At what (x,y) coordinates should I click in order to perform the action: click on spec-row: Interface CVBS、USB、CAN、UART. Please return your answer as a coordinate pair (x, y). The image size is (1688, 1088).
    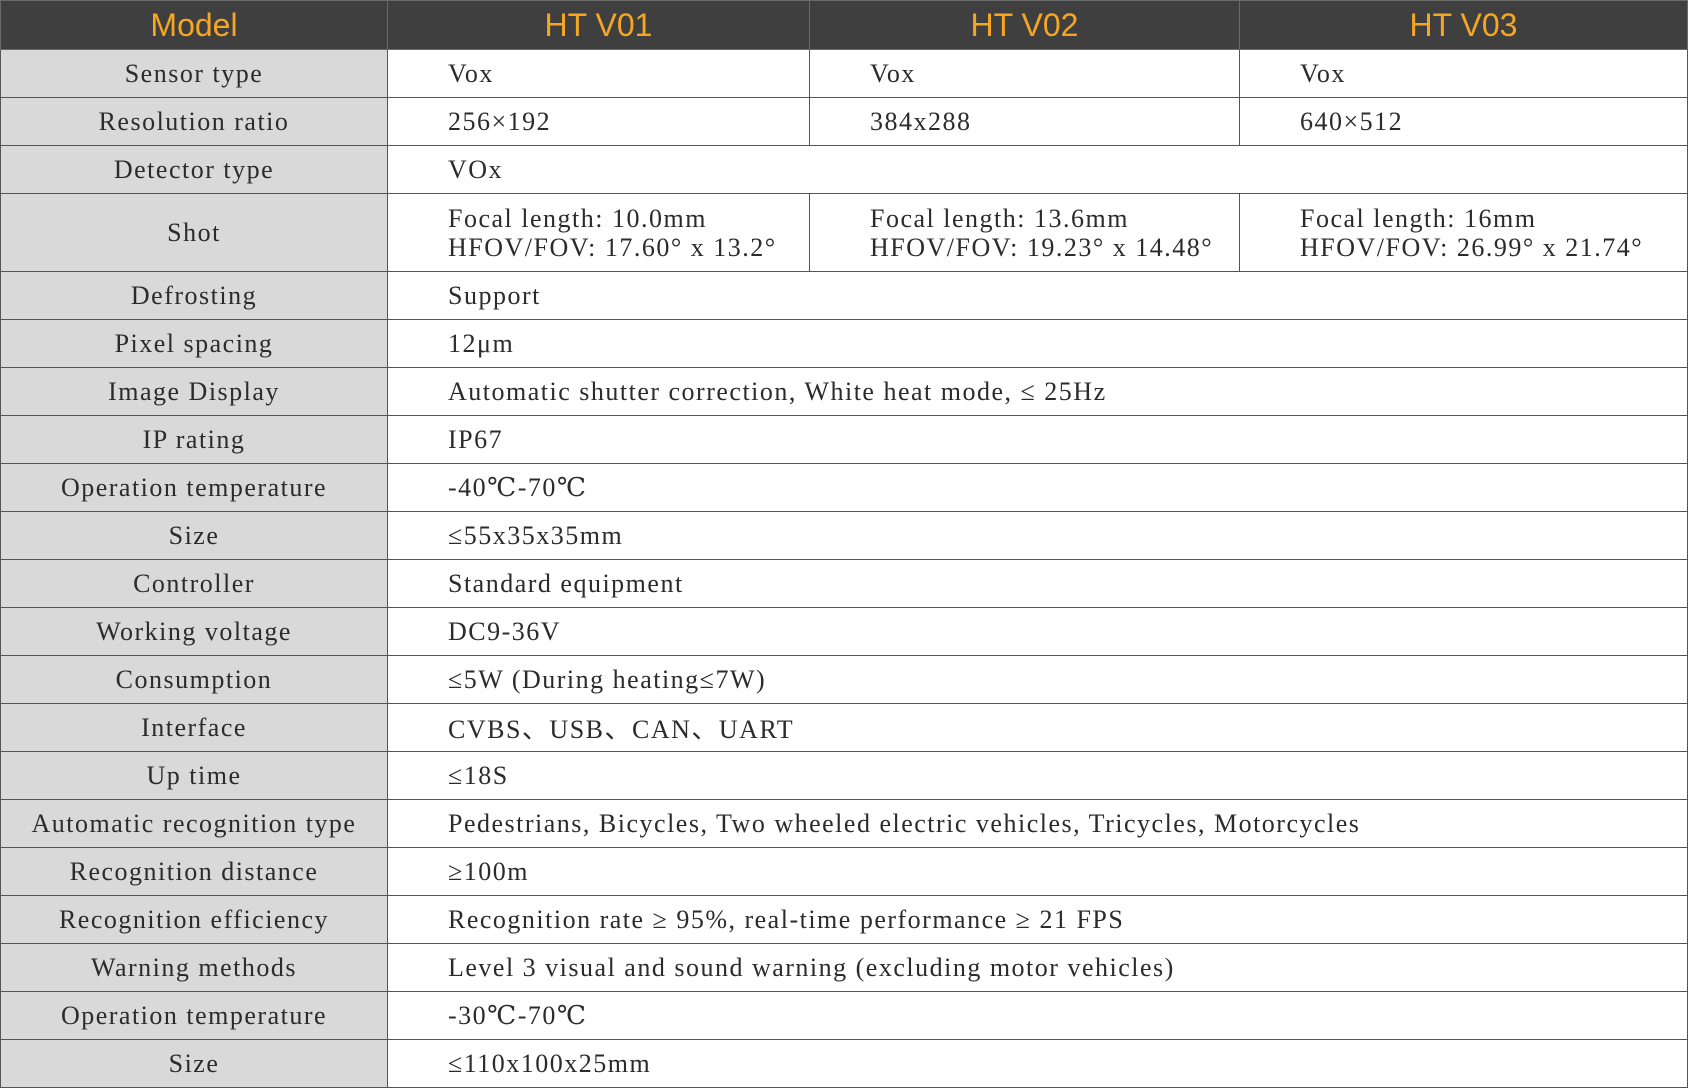
    Looking at the image, I should click on (844, 727).